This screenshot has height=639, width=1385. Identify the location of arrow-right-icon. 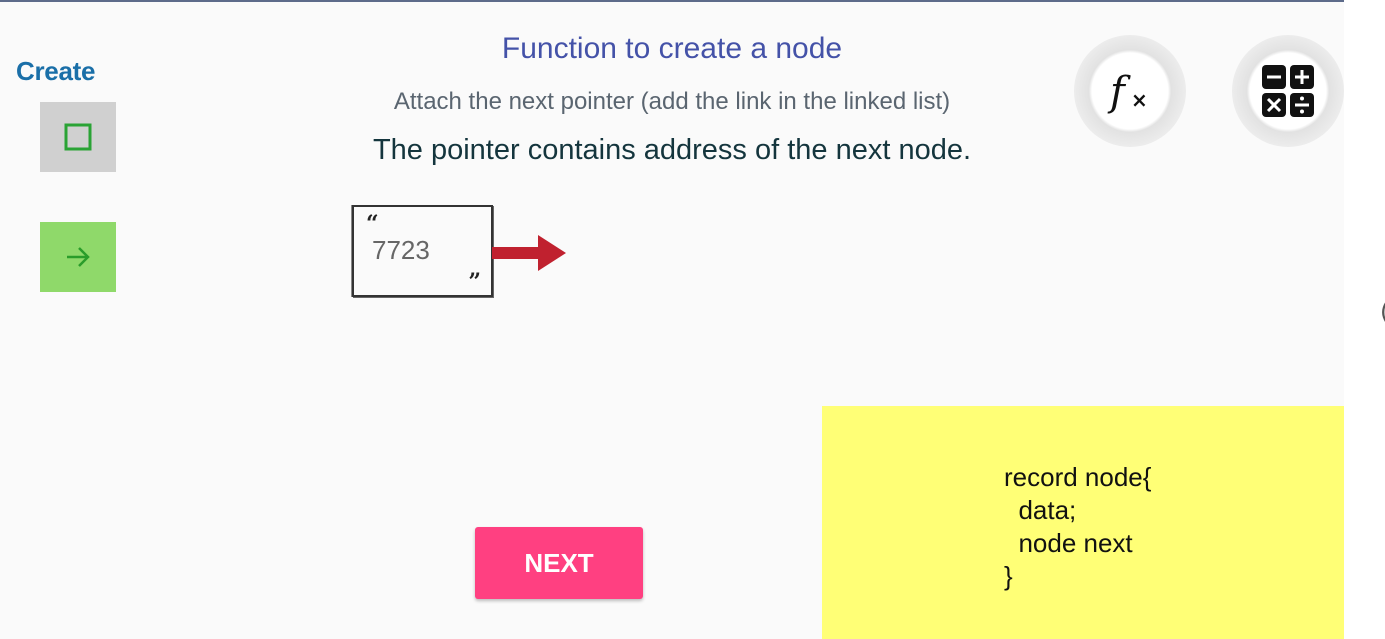
(78, 257).